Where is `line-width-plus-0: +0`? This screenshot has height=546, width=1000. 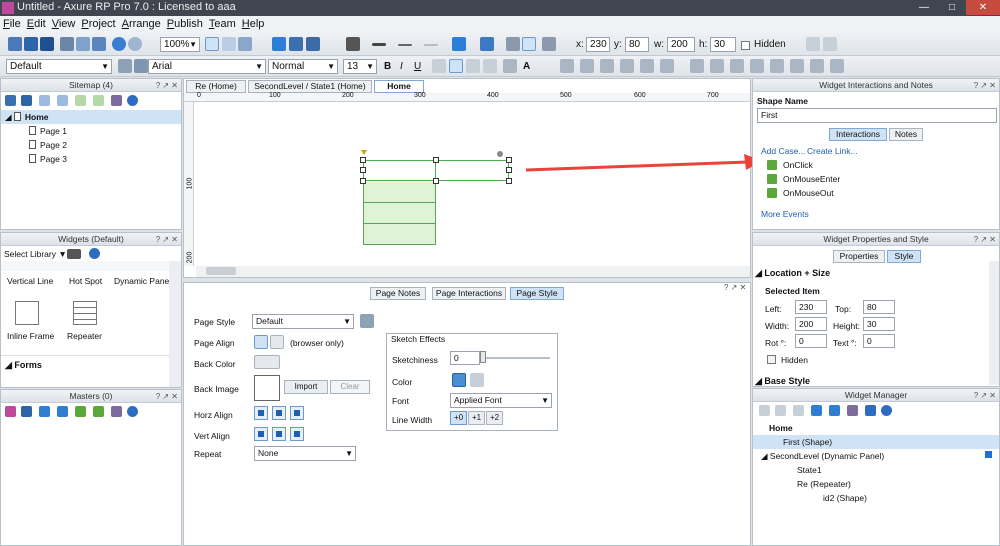 line-width-plus-0: +0 is located at coordinates (458, 418).